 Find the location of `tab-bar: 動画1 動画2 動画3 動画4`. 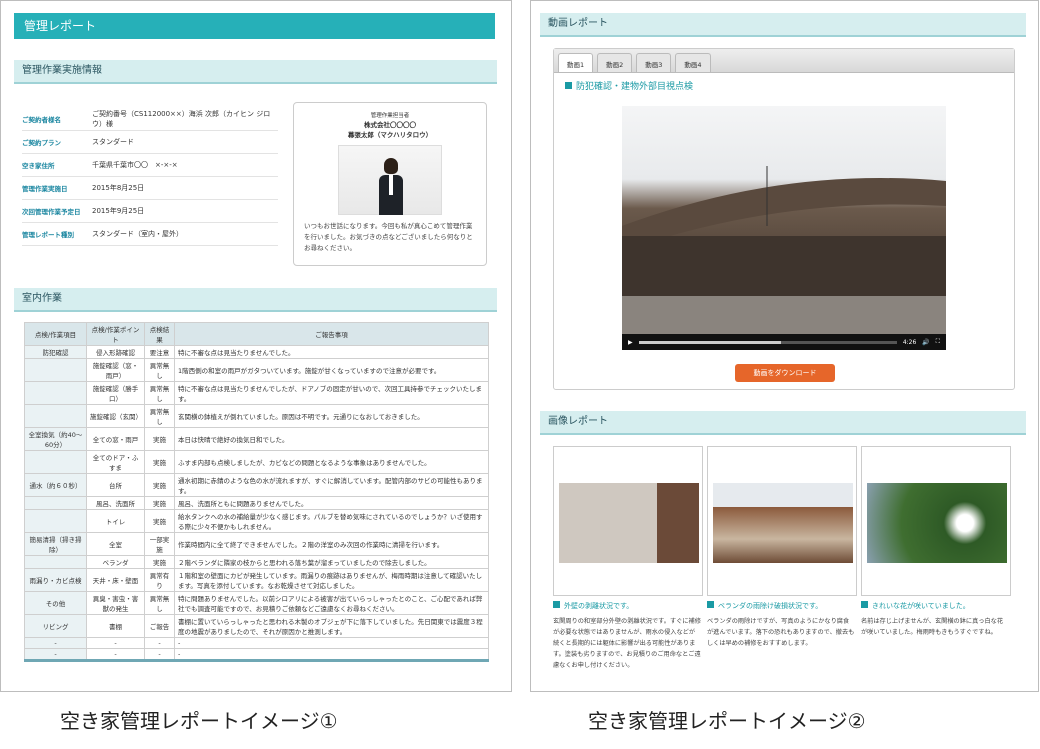

tab-bar: 動画1 動画2 動画3 動画4 is located at coordinates (784, 61).